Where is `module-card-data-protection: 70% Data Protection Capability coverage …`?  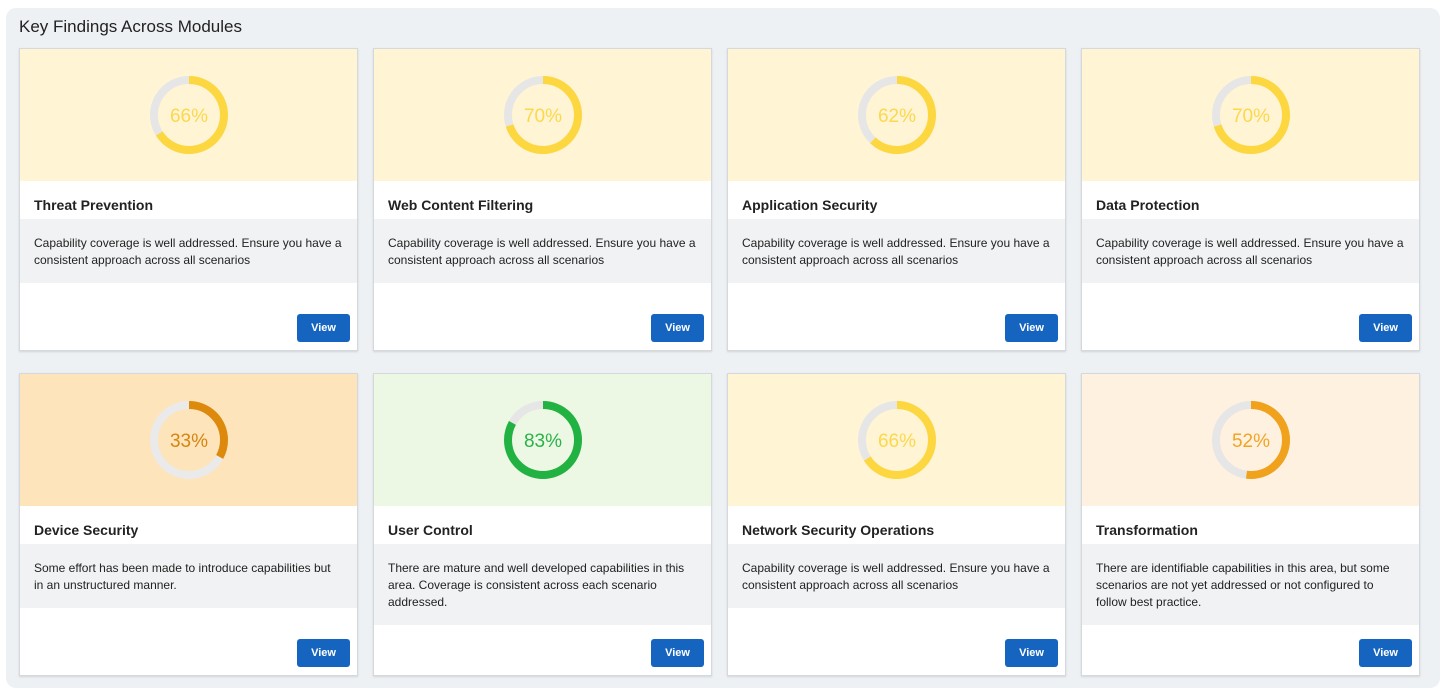 module-card-data-protection: 70% Data Protection Capability coverage … is located at coordinates (1250, 199).